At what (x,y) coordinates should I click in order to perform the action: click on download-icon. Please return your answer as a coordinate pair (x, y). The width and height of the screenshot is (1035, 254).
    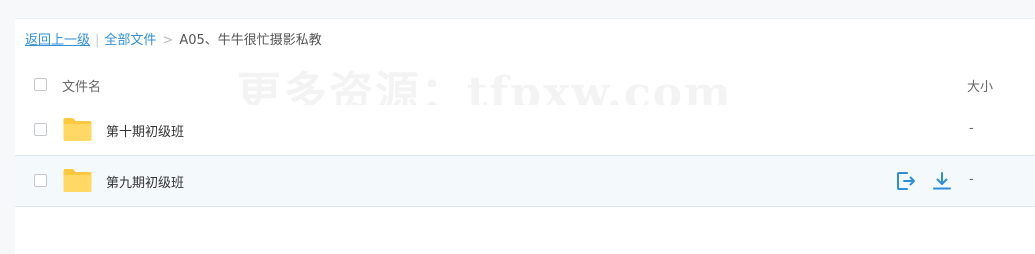
    Looking at the image, I should click on (942, 181).